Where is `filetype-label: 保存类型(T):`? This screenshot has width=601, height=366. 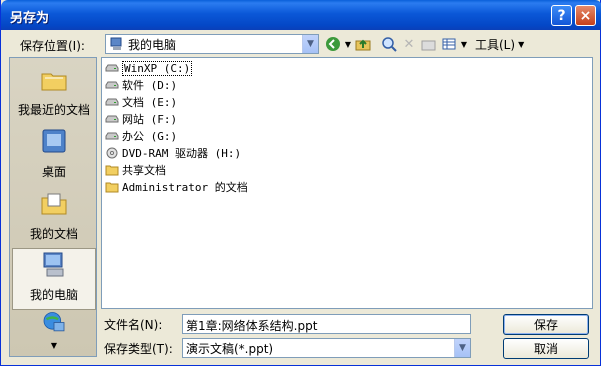 filetype-label: 保存类型(T): is located at coordinates (138, 349).